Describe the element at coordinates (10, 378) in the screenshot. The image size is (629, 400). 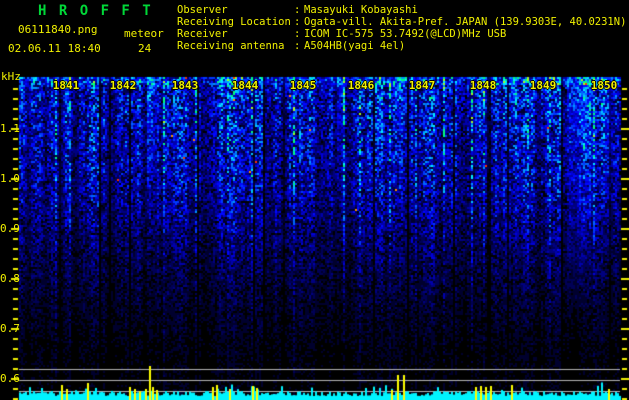
I see `y-axis-tick-label: 0.6` at that location.